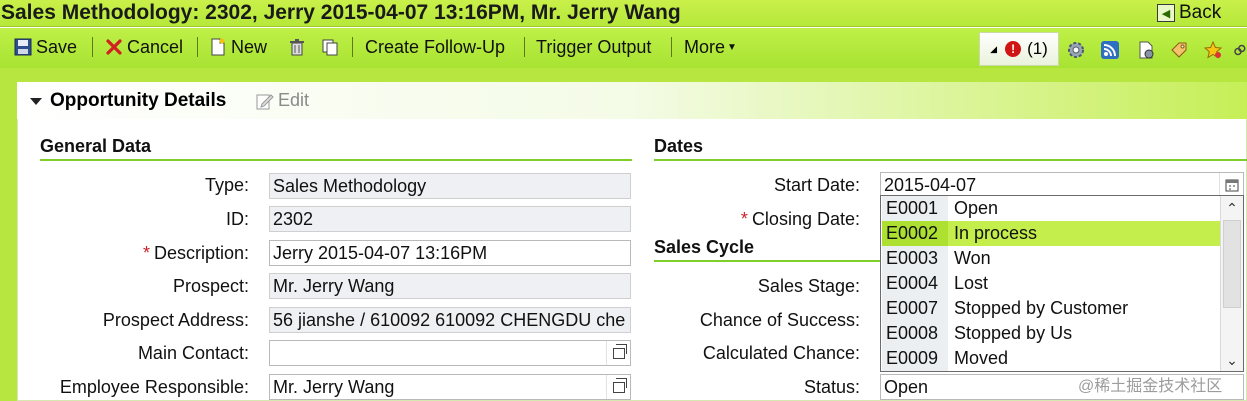  I want to click on save-button: Save, so click(45, 47).